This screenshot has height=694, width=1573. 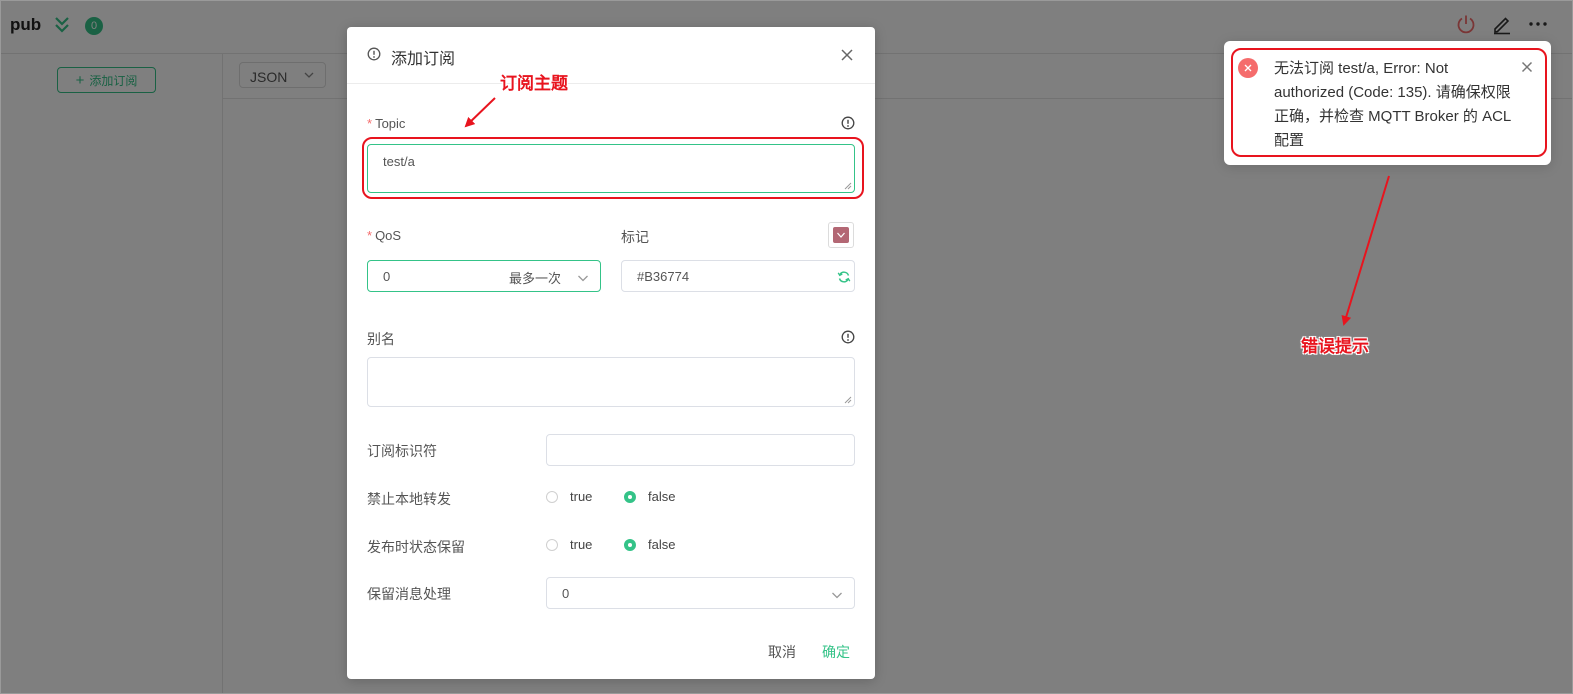 What do you see at coordinates (534, 83) in the screenshot?
I see `topic-annotation-label: 订阅主题` at bounding box center [534, 83].